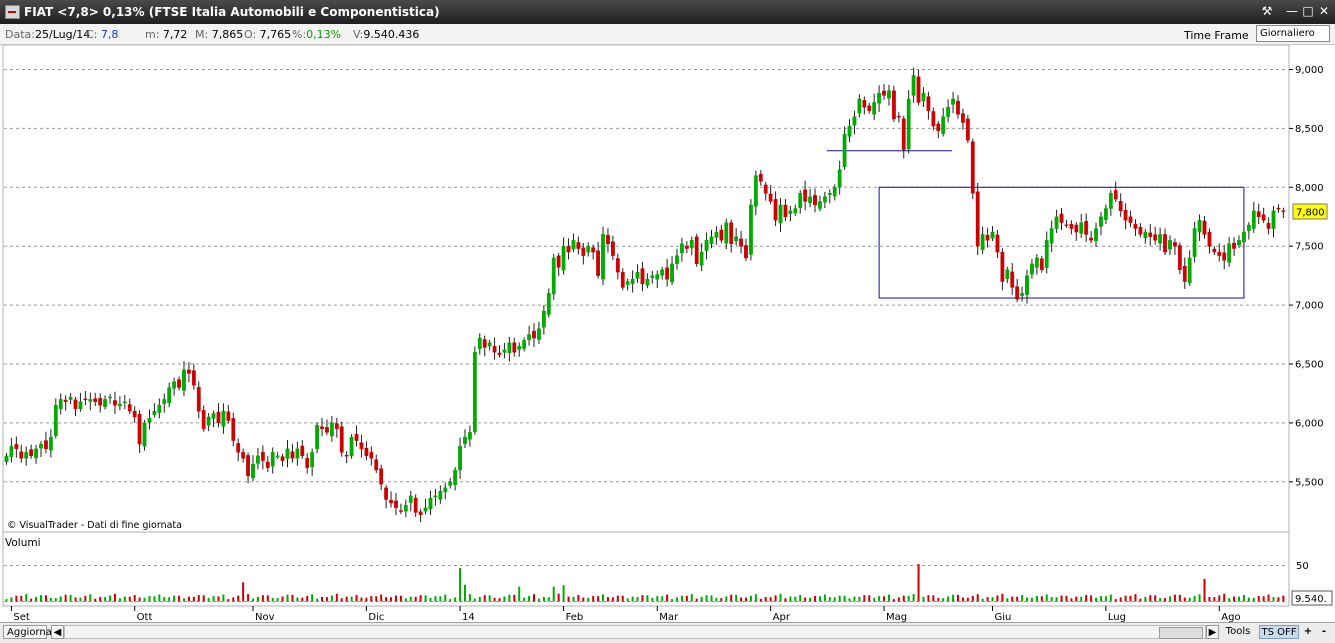  I want to click on month-label: Dic, so click(376, 617).